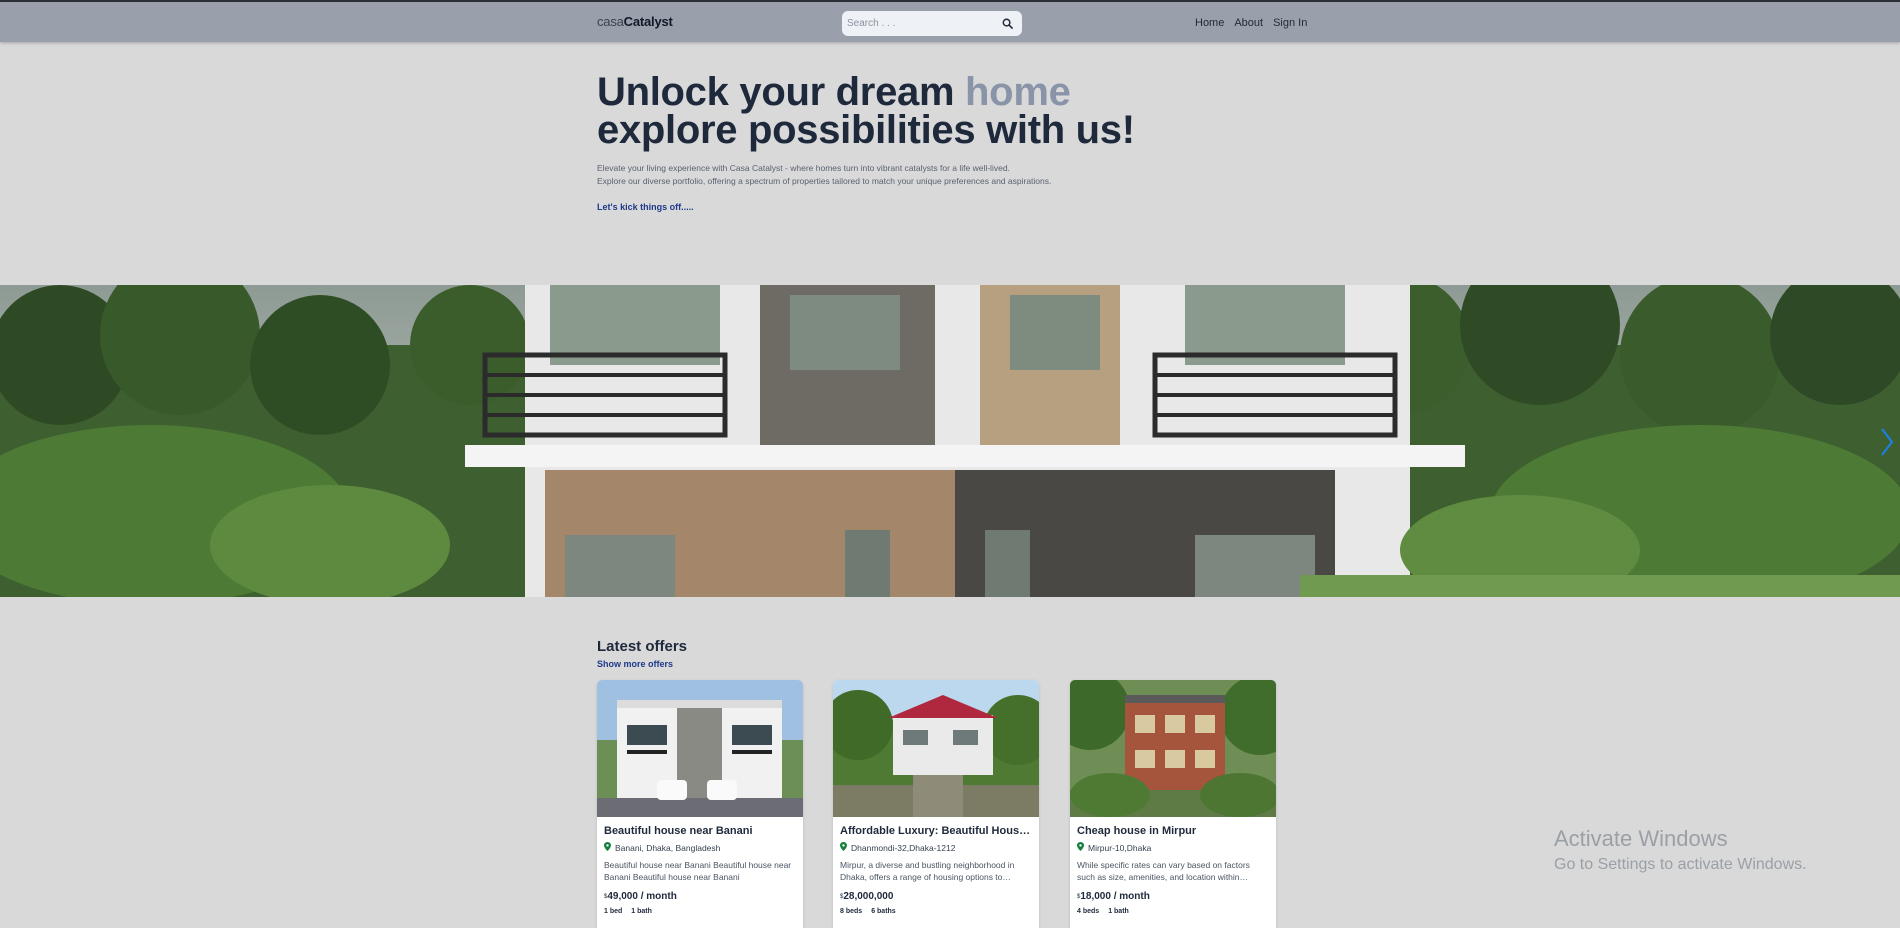 This screenshot has height=928, width=1900. I want to click on listing-meta: 8 beds 6 baths, so click(936, 911).